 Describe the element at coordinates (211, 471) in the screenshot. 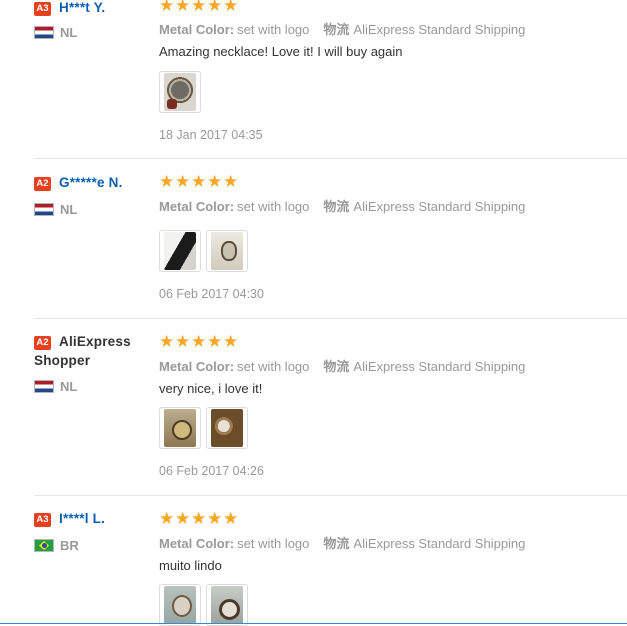

I see `review-date: 06 Feb 2017 04:26` at that location.